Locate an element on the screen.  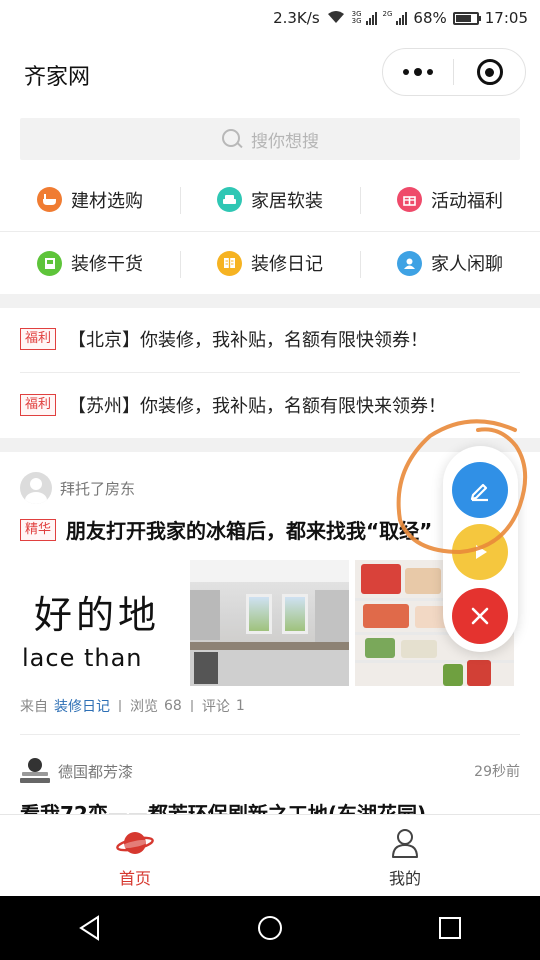
chat-user-icon is located at coordinates (409, 263).